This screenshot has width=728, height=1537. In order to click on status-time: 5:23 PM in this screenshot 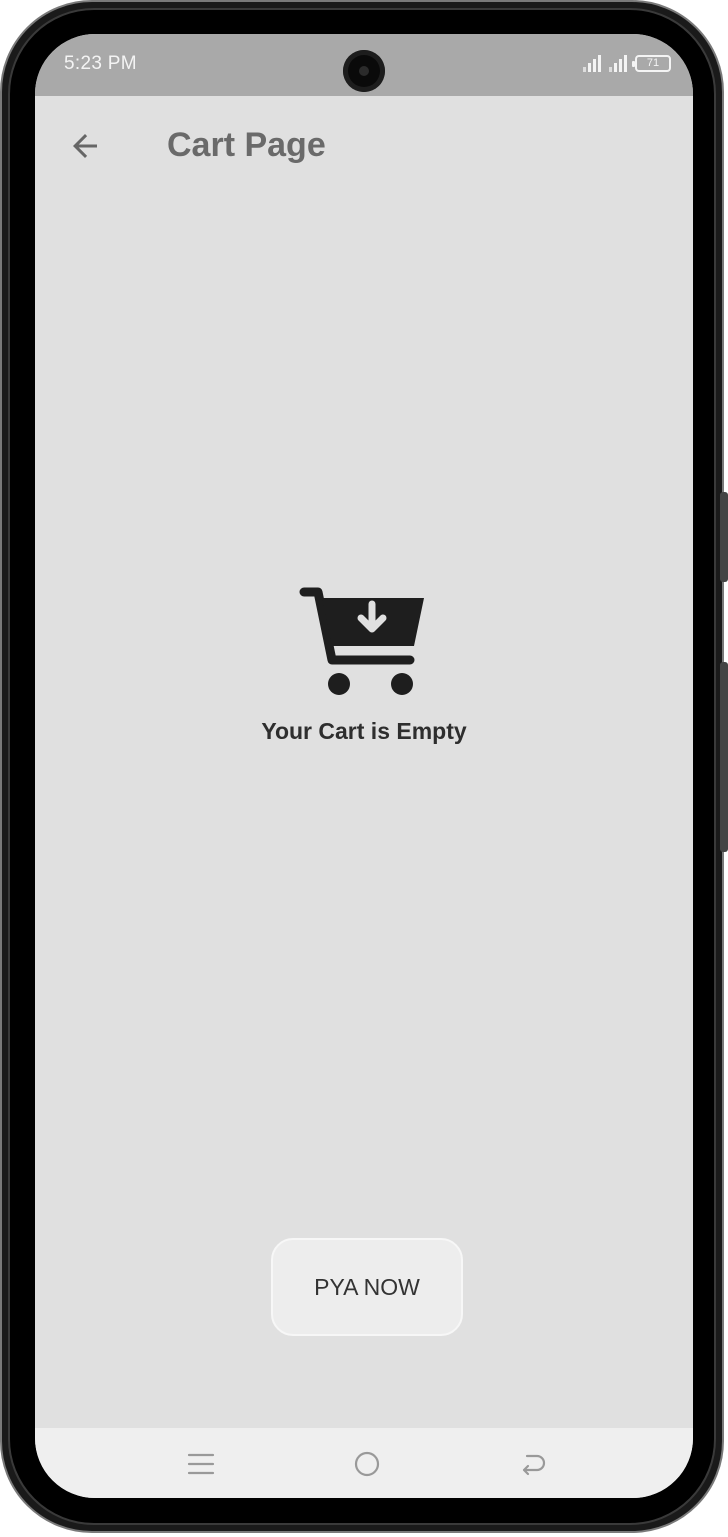, I will do `click(100, 63)`.